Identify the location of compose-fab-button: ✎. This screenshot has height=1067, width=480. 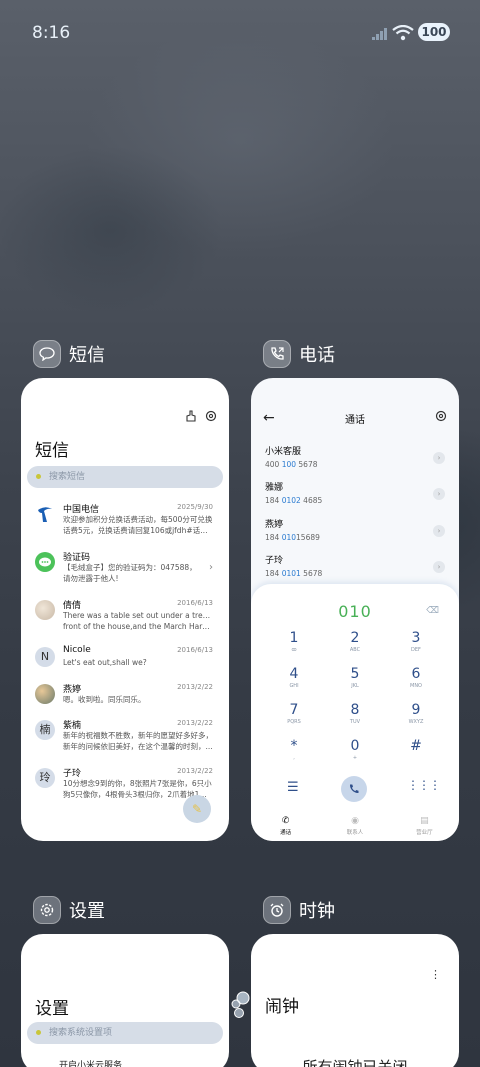
(197, 809).